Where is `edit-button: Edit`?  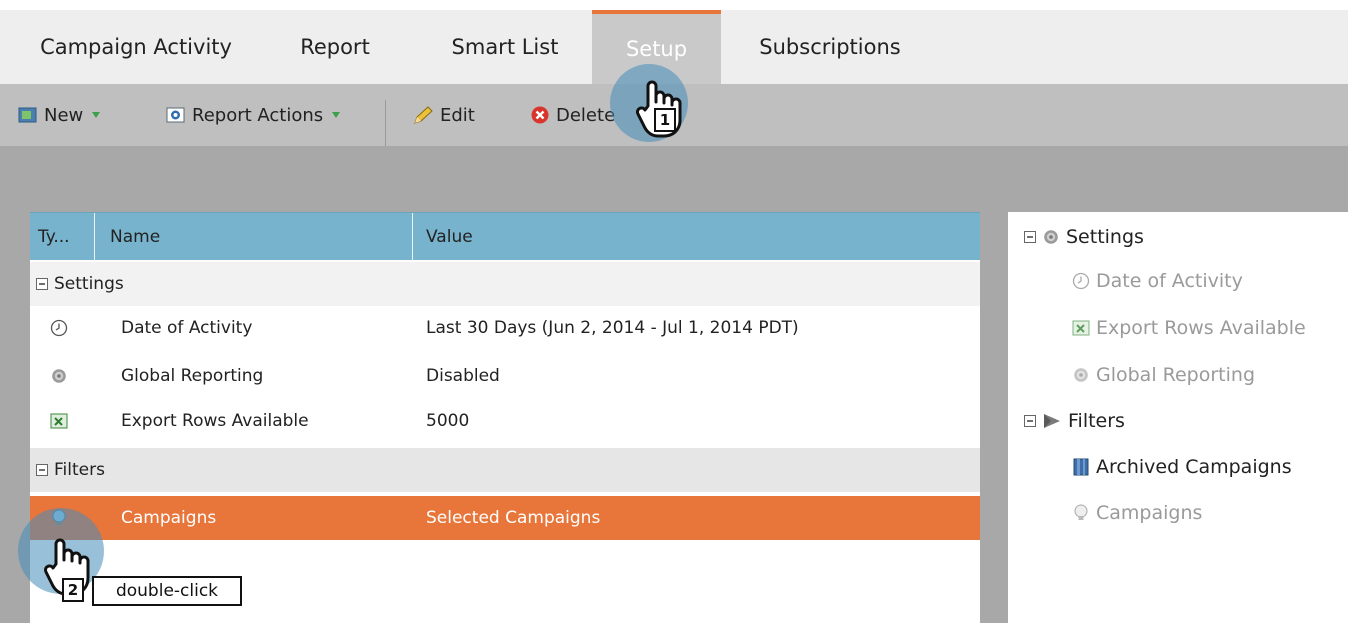
edit-button: Edit is located at coordinates (443, 115).